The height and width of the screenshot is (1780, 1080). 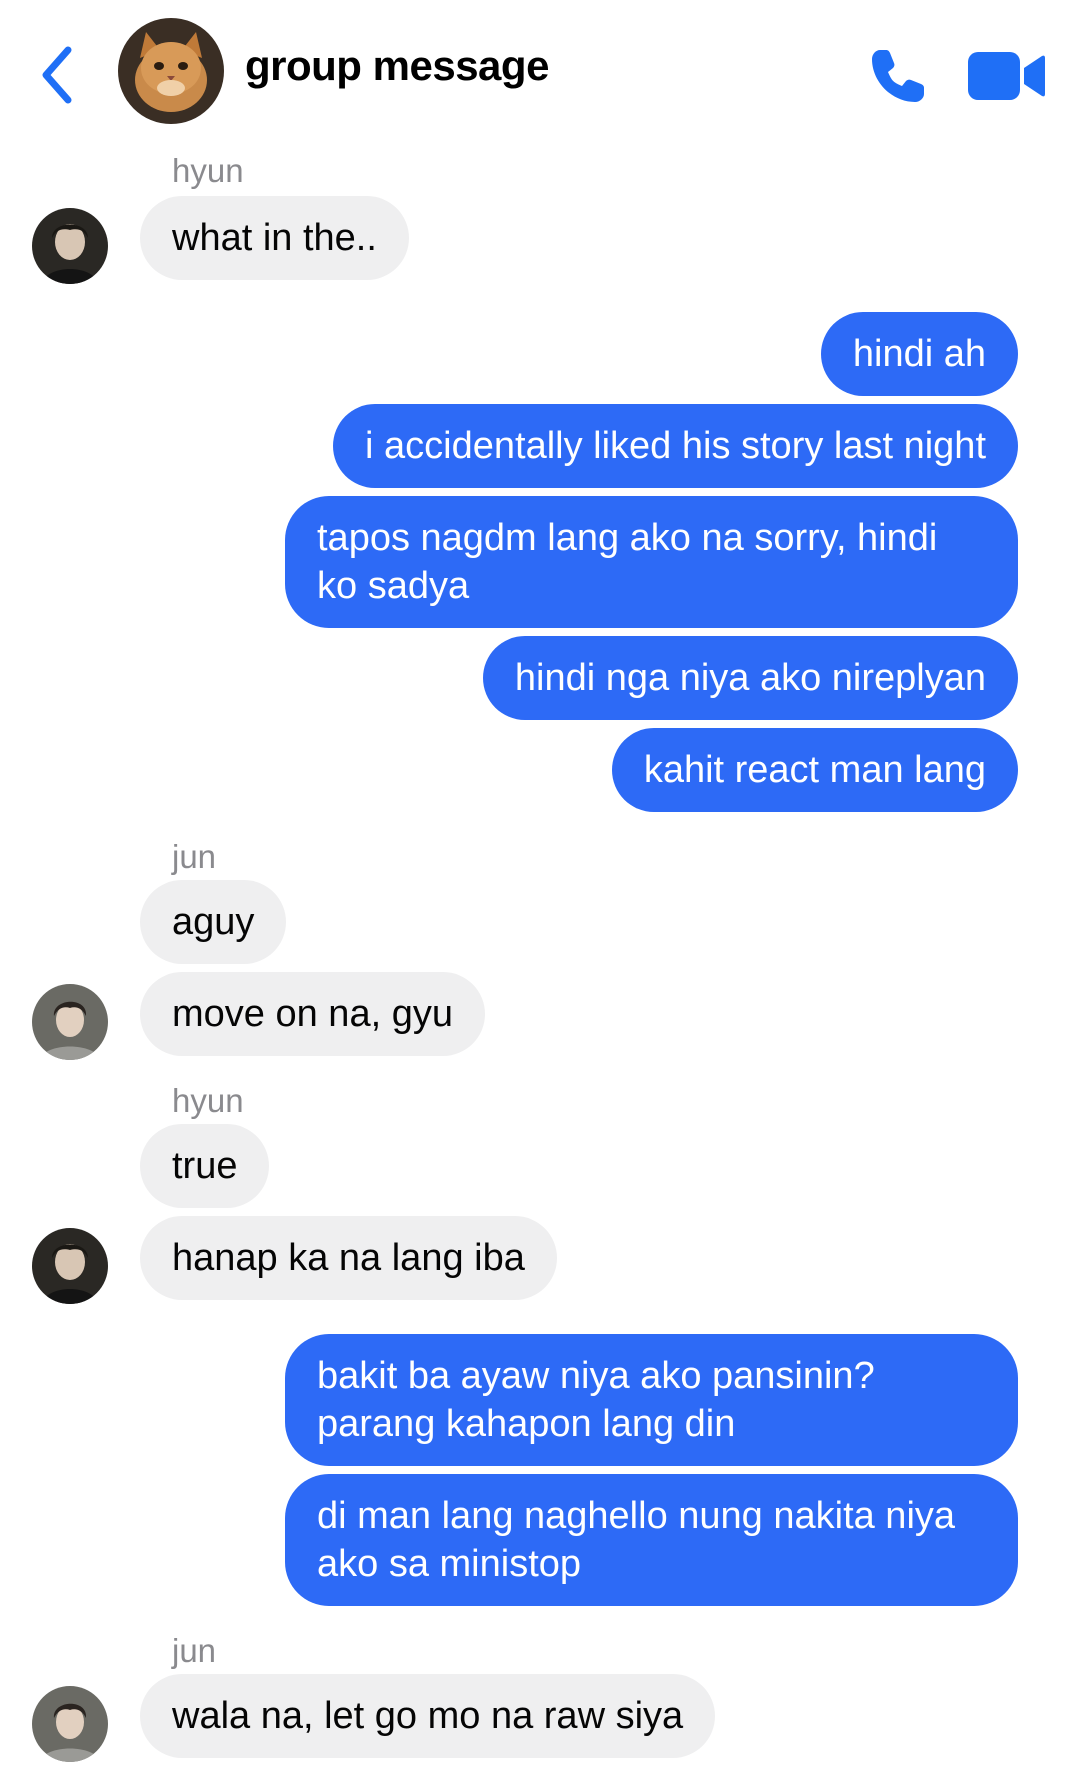 What do you see at coordinates (205, 1166) in the screenshot?
I see `incoming-message: true` at bounding box center [205, 1166].